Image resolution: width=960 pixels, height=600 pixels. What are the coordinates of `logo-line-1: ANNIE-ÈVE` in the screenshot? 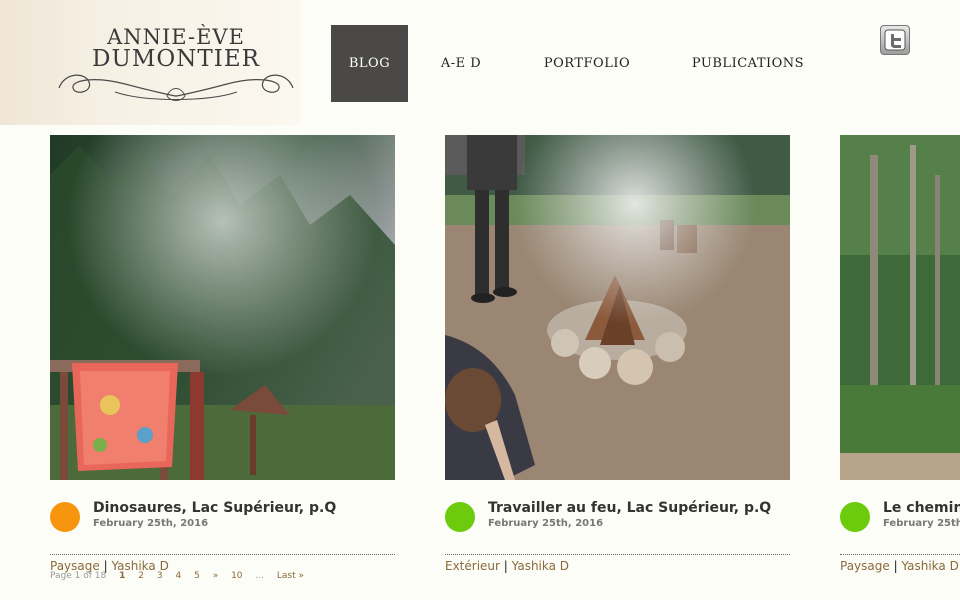 It's located at (176, 37).